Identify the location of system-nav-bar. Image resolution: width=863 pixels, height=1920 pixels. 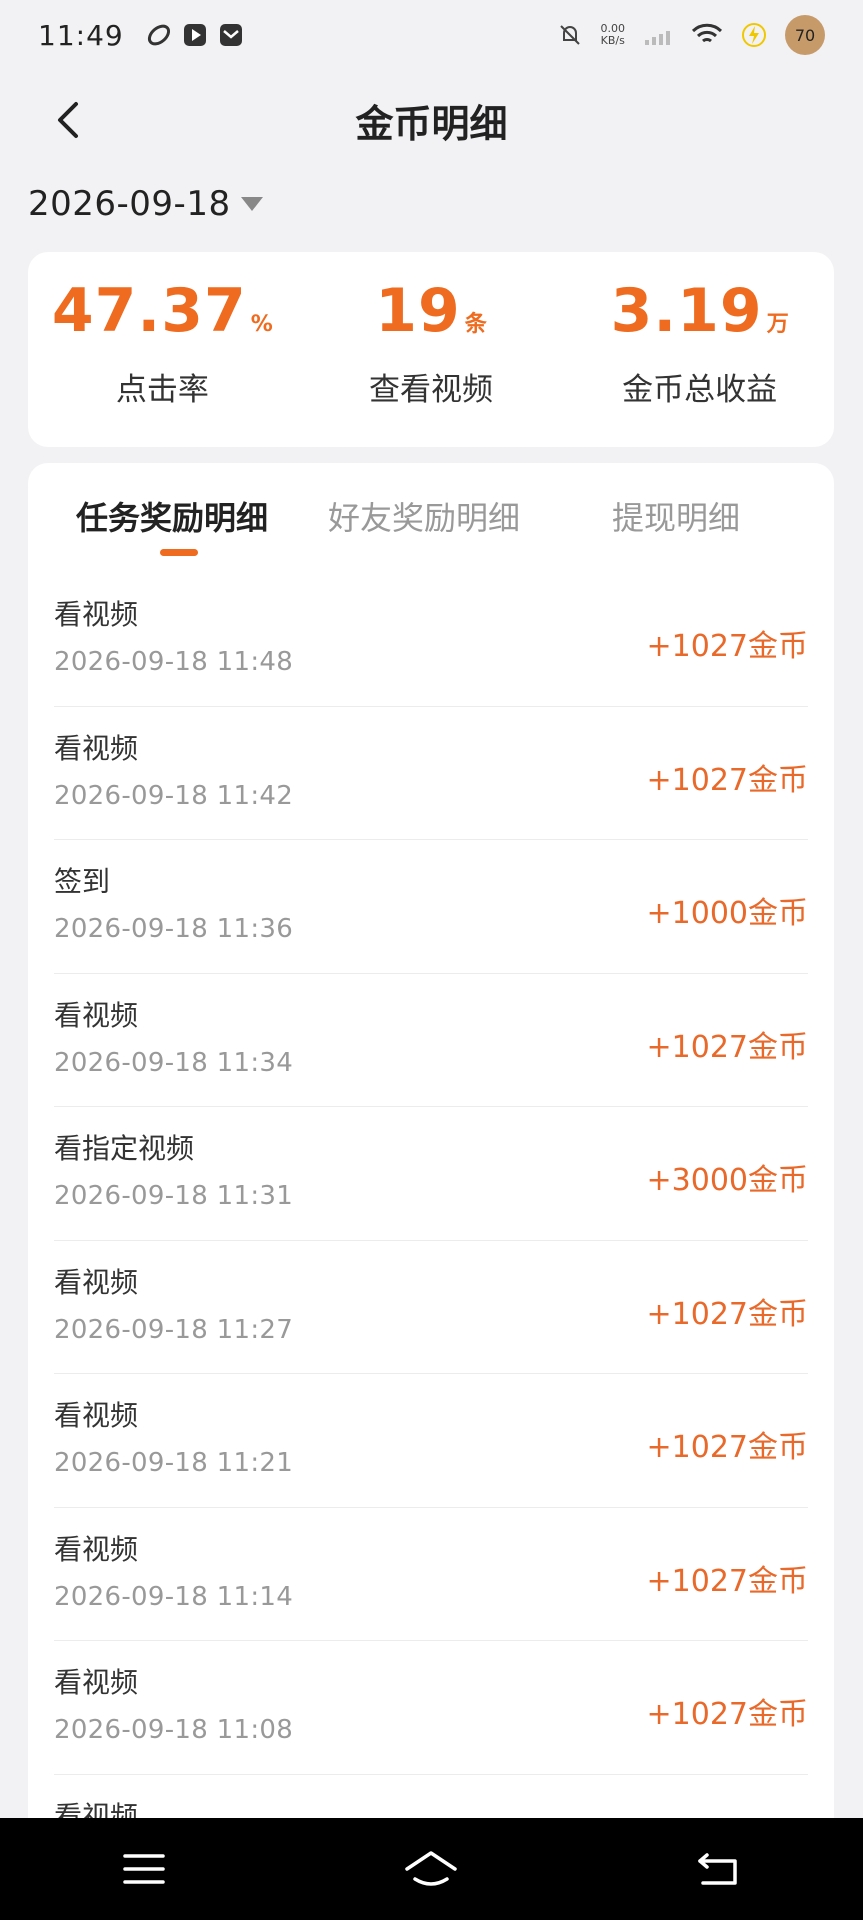
(431, 1869).